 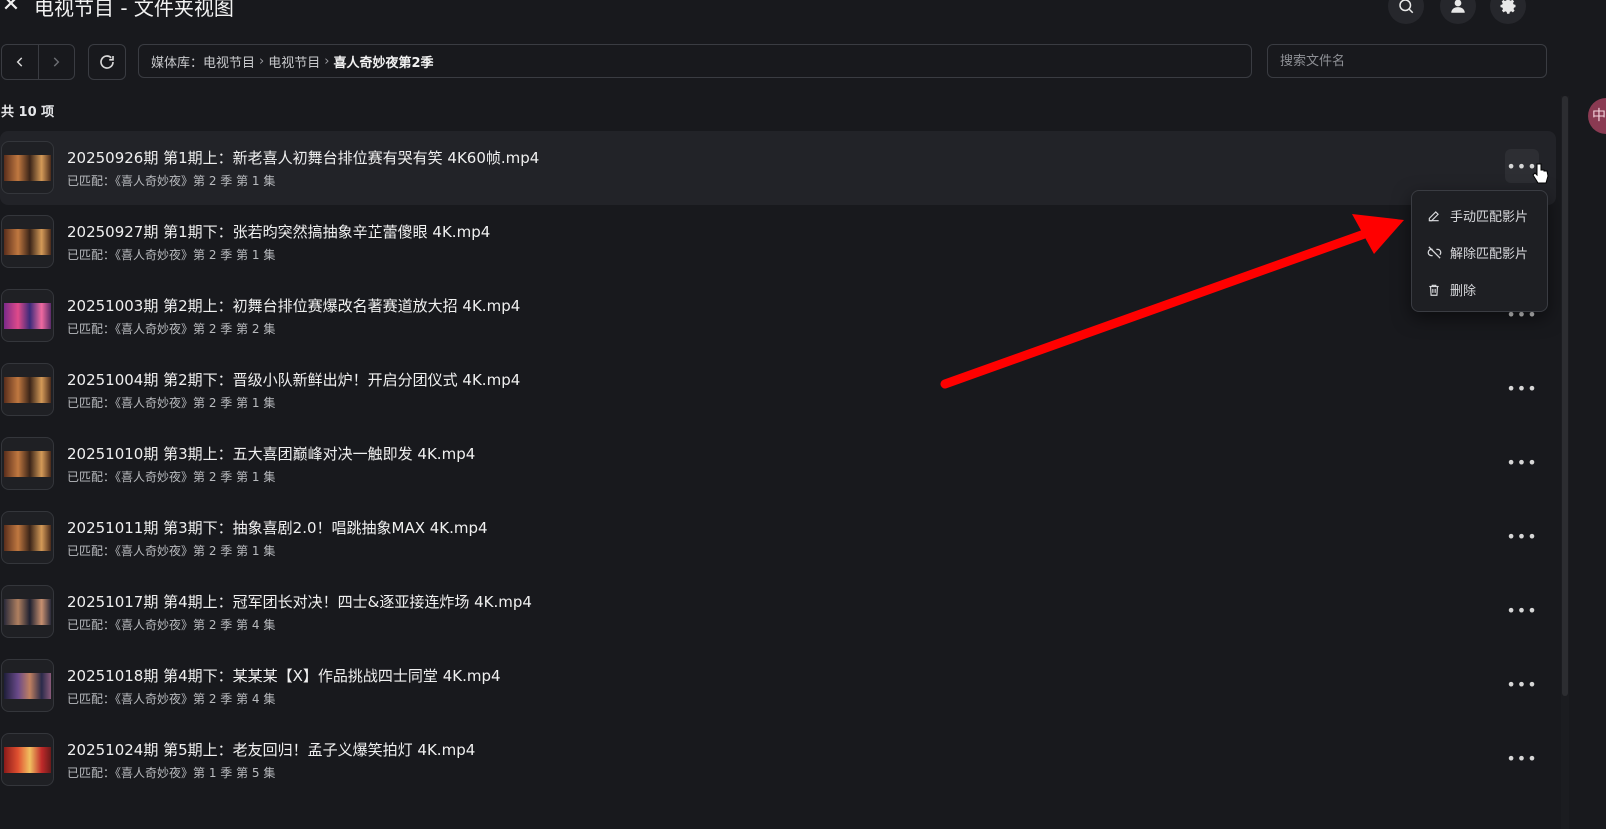 What do you see at coordinates (134, 10) in the screenshot?
I see `page-title: 电视节目 - 文件夹视图` at bounding box center [134, 10].